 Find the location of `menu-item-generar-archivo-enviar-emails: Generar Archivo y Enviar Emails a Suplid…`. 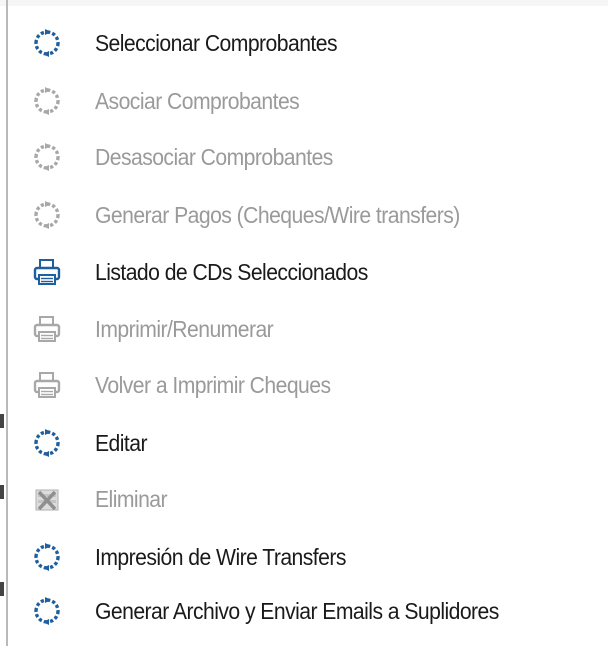

menu-item-generar-archivo-enviar-emails: Generar Archivo y Enviar Emails a Suplid… is located at coordinates (310, 611).